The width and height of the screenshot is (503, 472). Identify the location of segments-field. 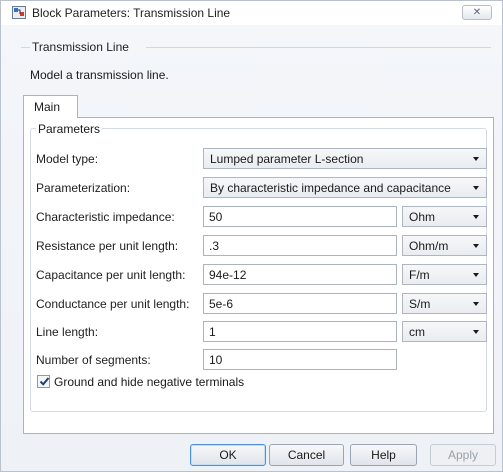
(300, 359).